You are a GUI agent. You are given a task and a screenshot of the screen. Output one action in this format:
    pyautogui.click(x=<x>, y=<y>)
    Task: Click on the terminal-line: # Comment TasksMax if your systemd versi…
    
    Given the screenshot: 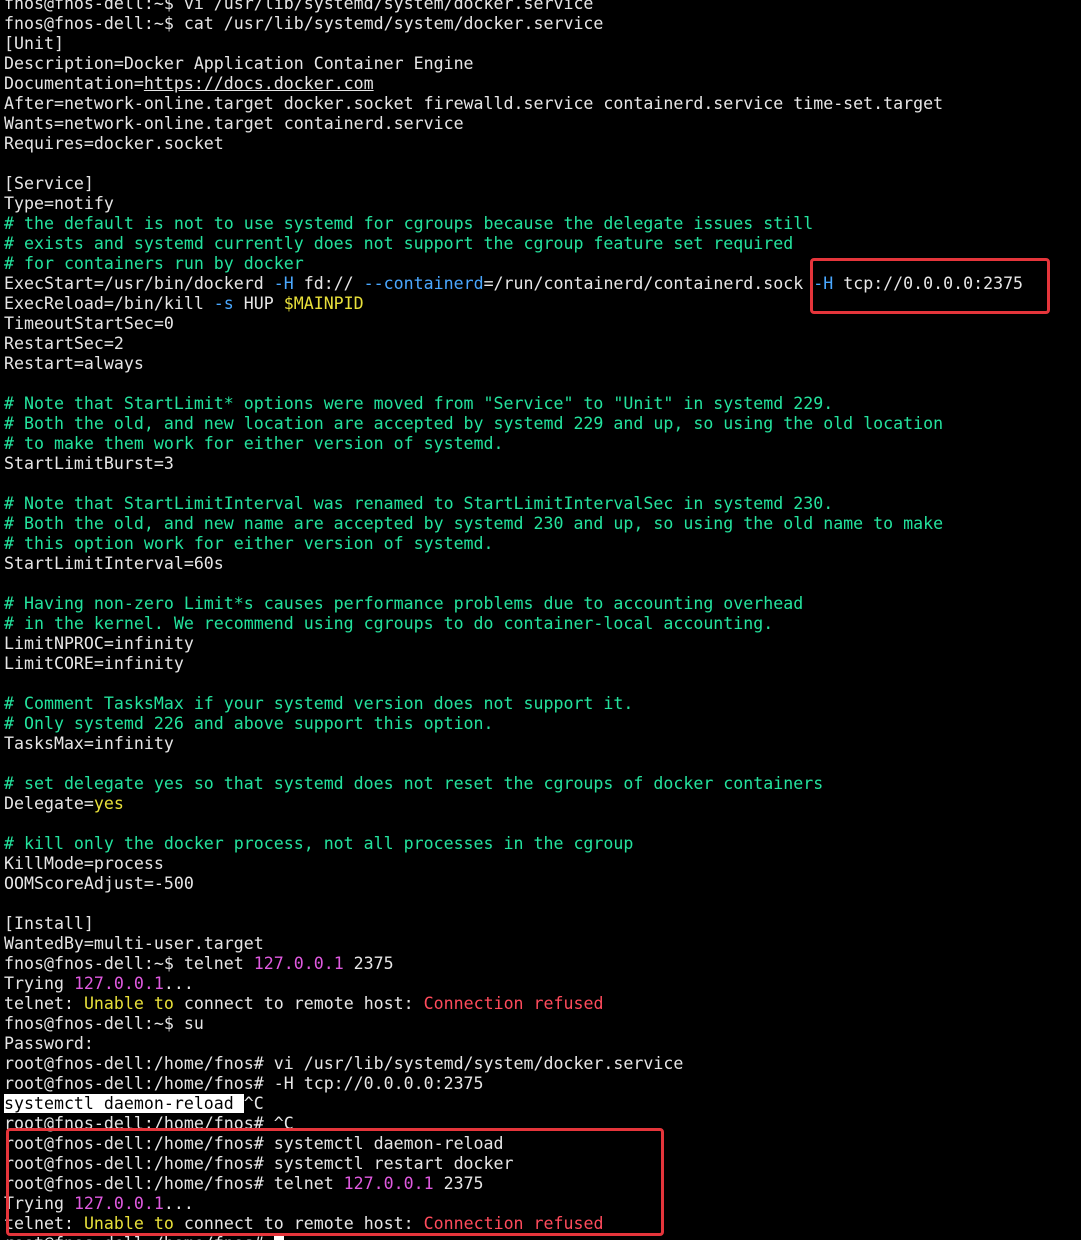 What is the action you would take?
    pyautogui.click(x=513, y=704)
    